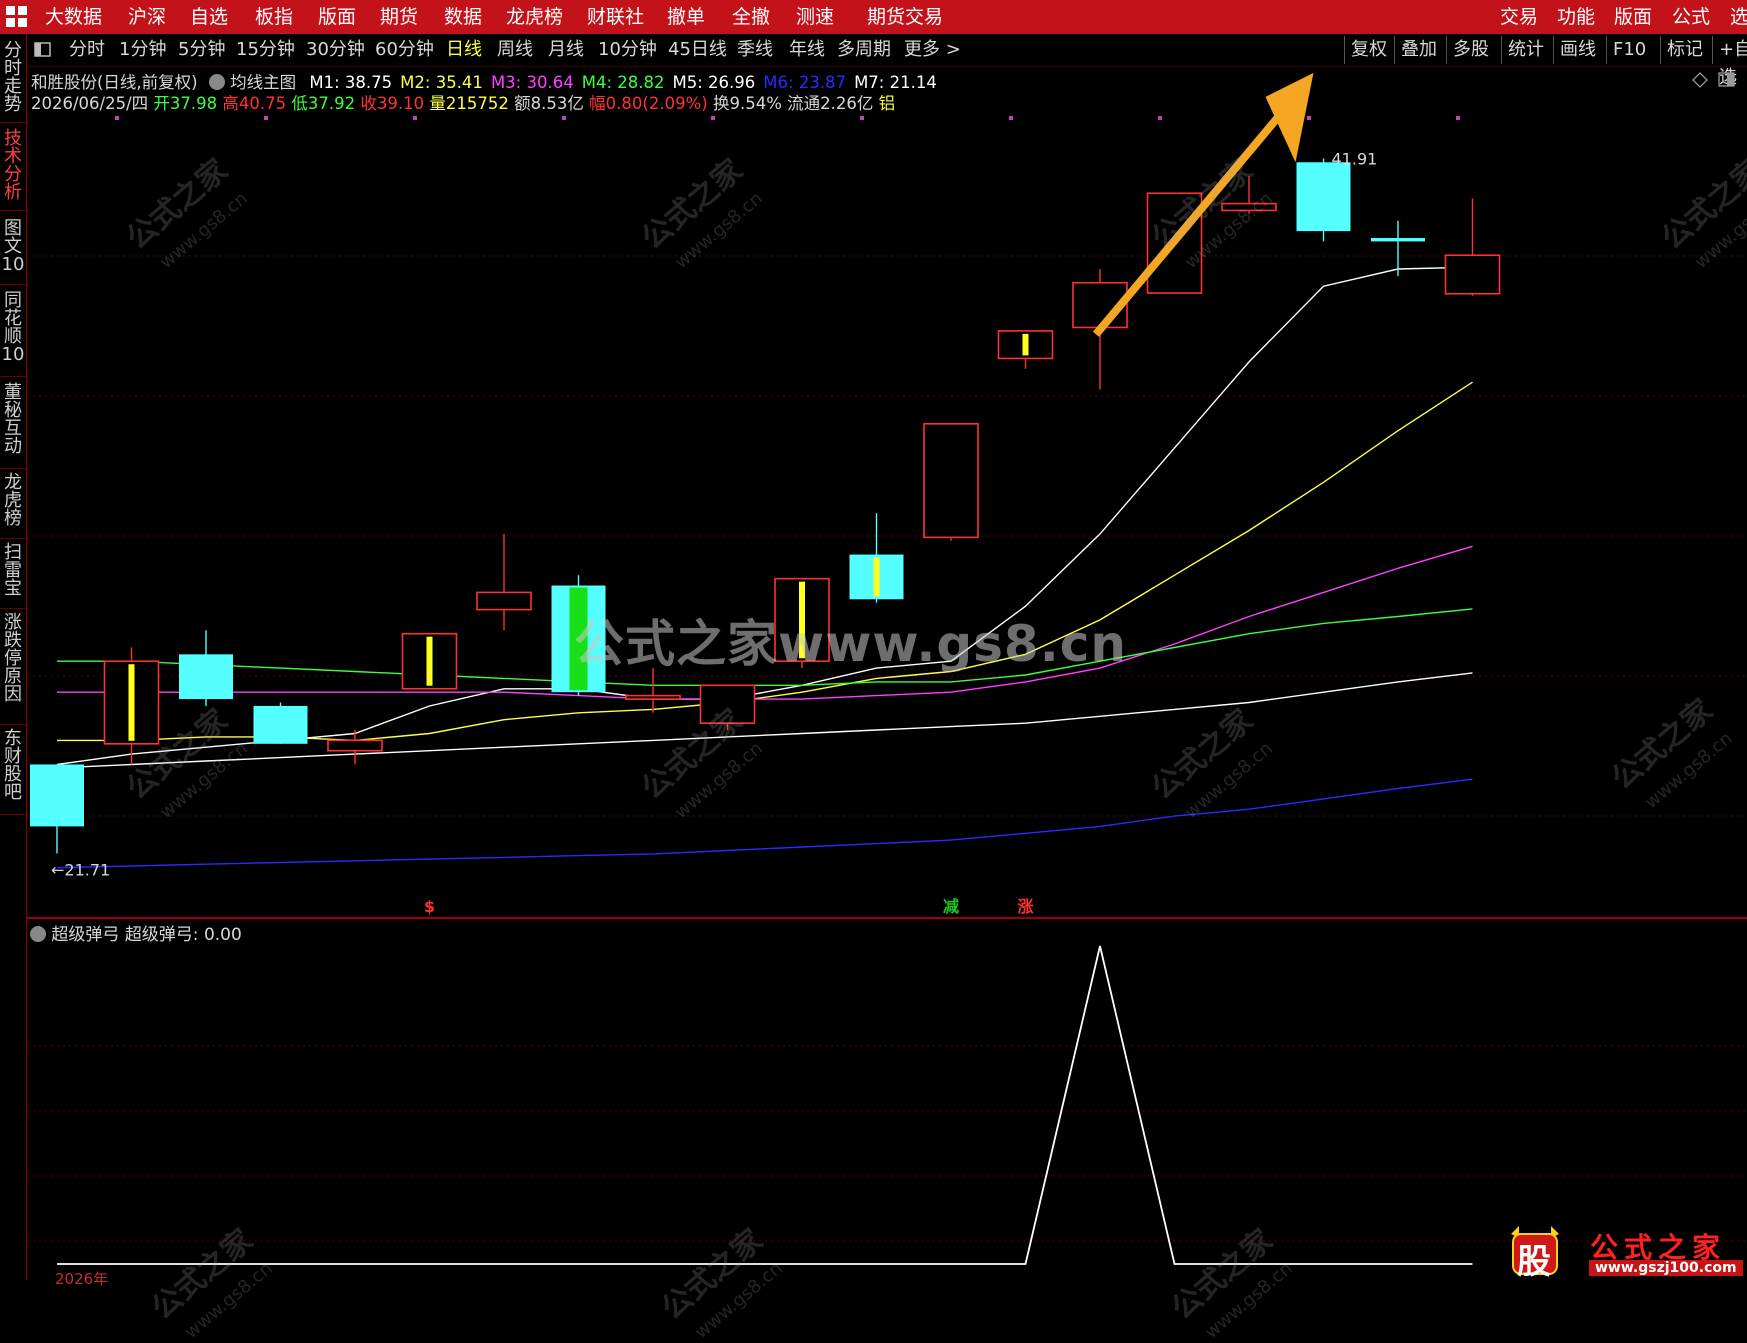 This screenshot has height=1343, width=1747. What do you see at coordinates (43, 50) in the screenshot?
I see `layout-toggle-icon` at bounding box center [43, 50].